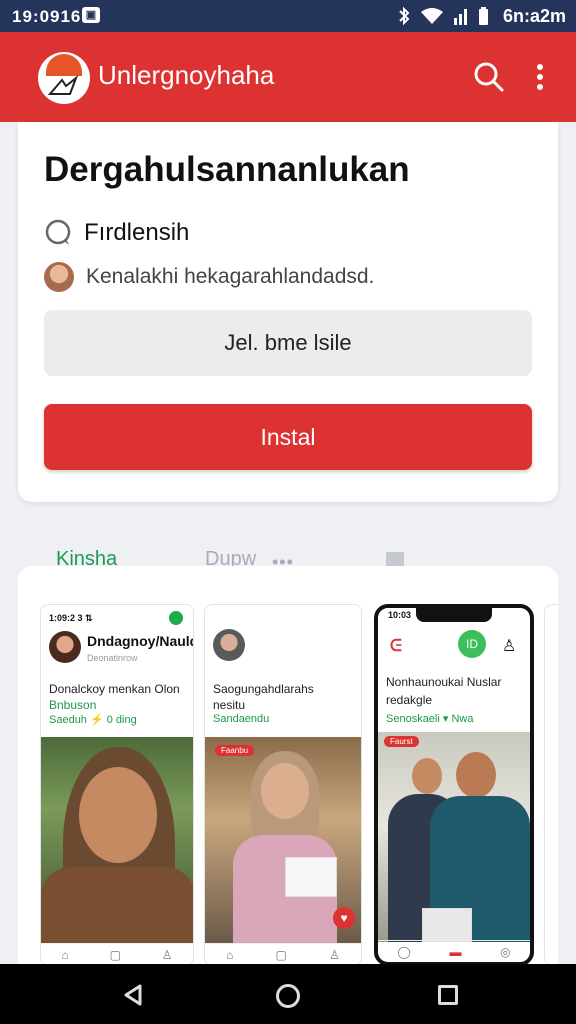 The image size is (576, 1024). What do you see at coordinates (454, 951) in the screenshot?
I see `mini-nav: ◯ ▬ ◎` at bounding box center [454, 951].